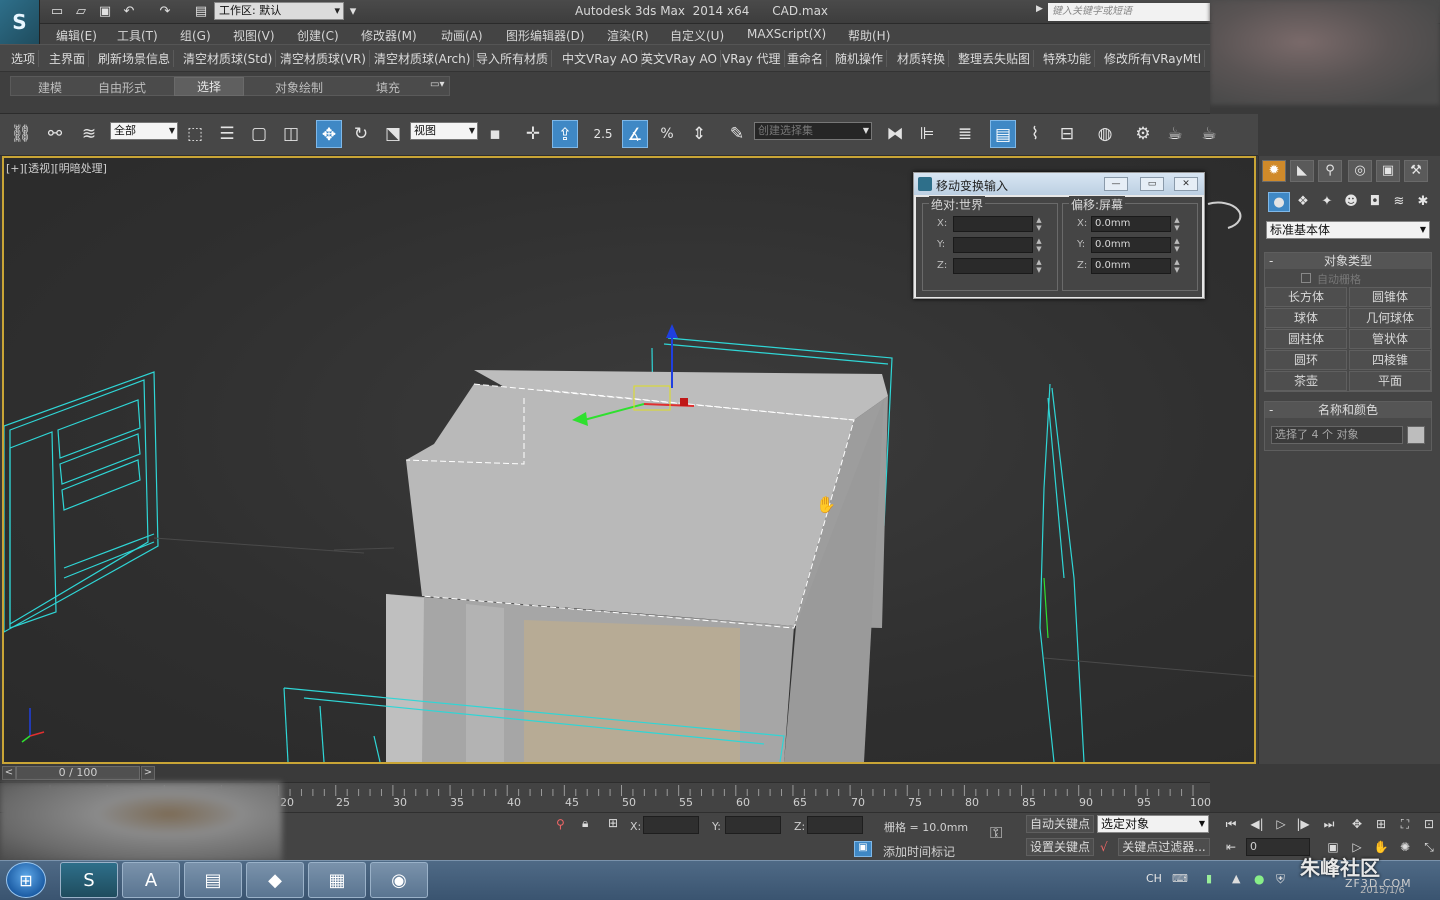 The image size is (1440, 900). What do you see at coordinates (1186, 184) in the screenshot?
I see `close-button: ✕` at bounding box center [1186, 184].